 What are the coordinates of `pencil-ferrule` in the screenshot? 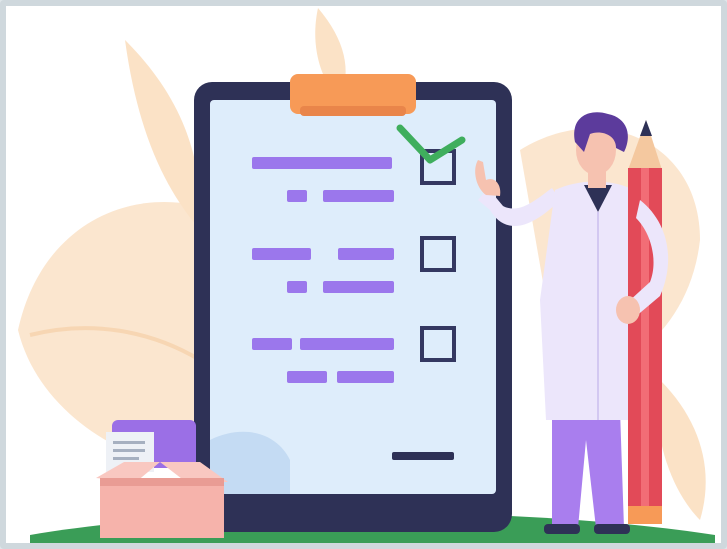 It's located at (645, 515).